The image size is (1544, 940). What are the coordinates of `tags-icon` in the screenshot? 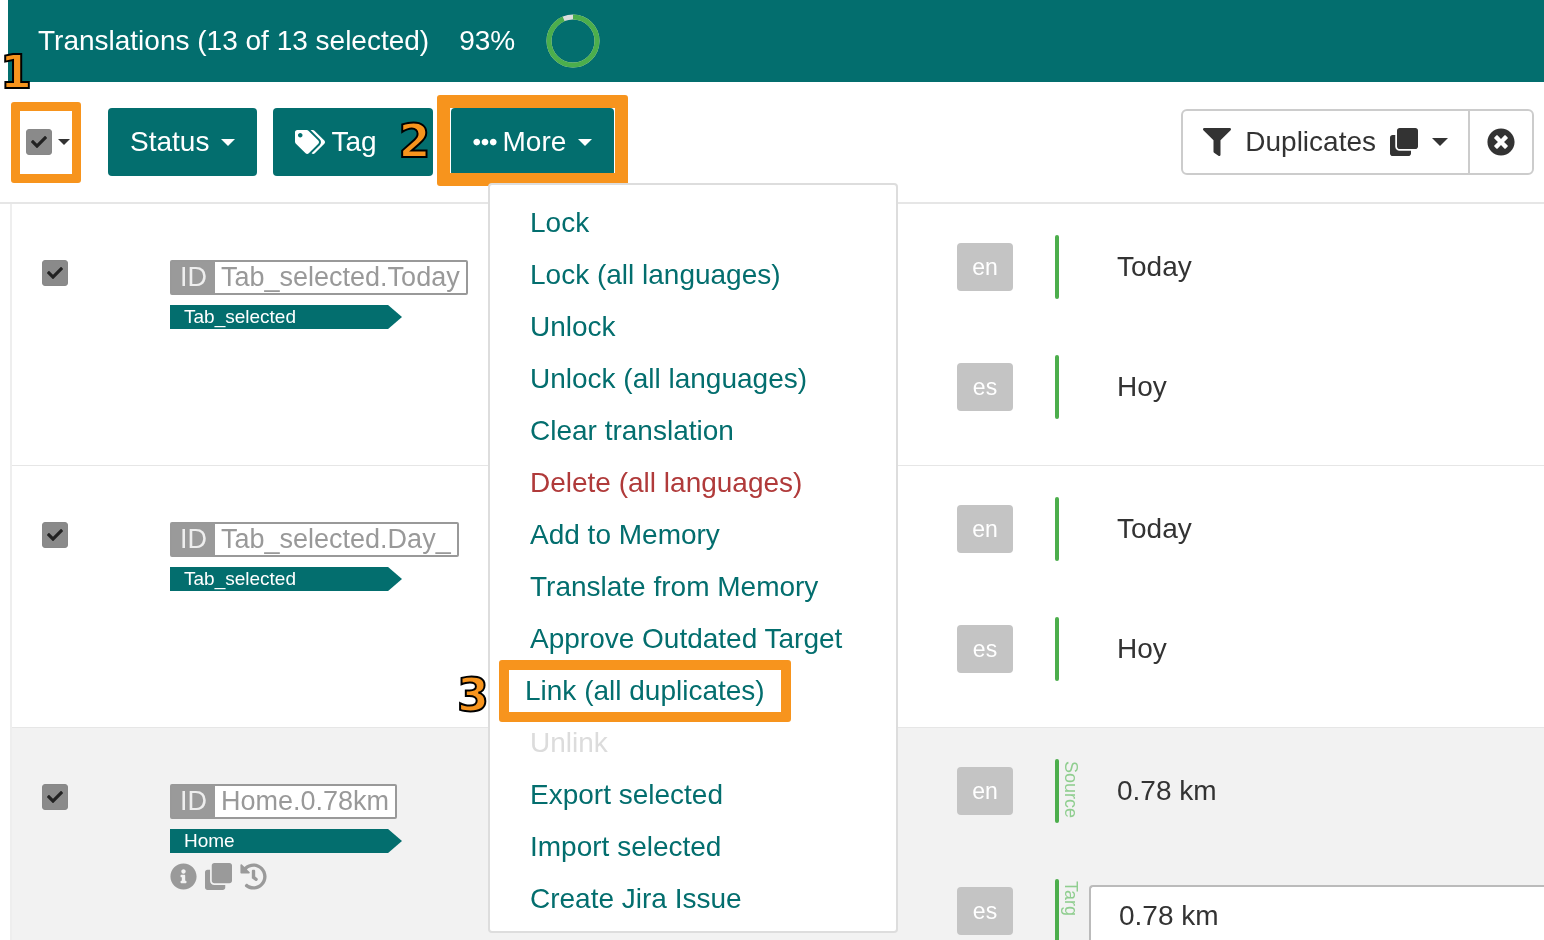 It's located at (310, 142).